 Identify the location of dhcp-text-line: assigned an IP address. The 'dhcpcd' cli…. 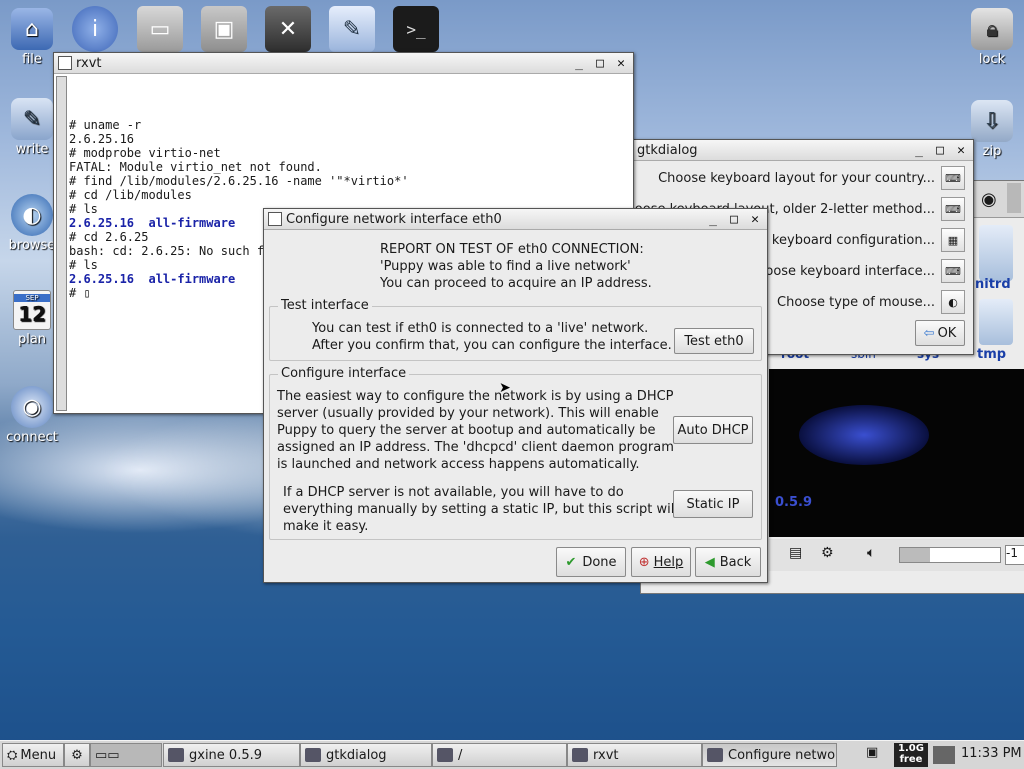
(475, 447).